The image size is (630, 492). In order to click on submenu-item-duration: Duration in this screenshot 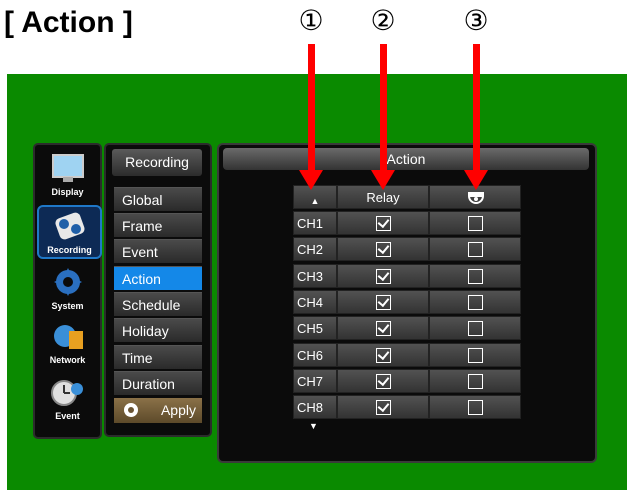, I will do `click(158, 383)`.